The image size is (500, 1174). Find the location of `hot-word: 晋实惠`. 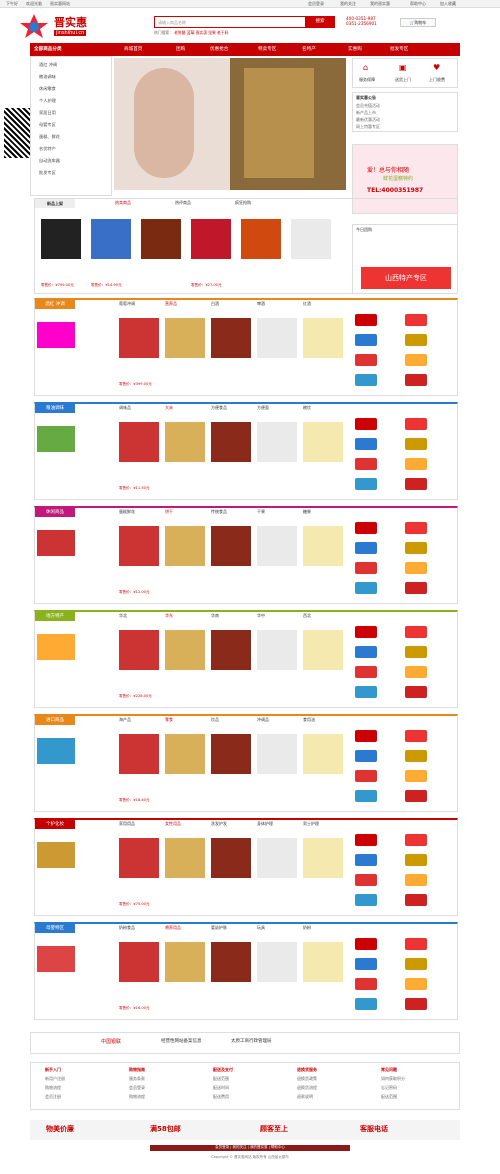

hot-word: 晋实惠 is located at coordinates (201, 32).